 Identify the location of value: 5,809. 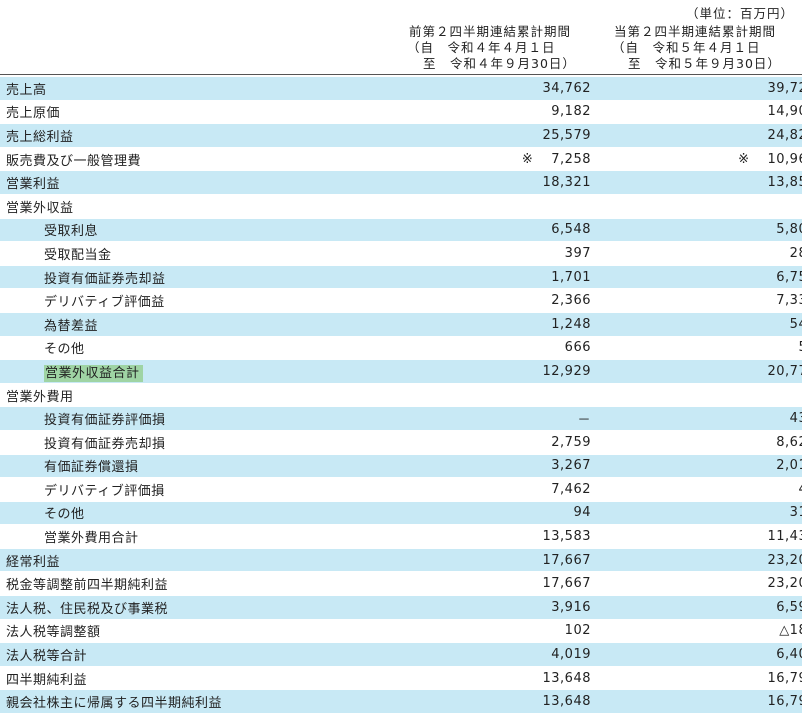
(789, 229).